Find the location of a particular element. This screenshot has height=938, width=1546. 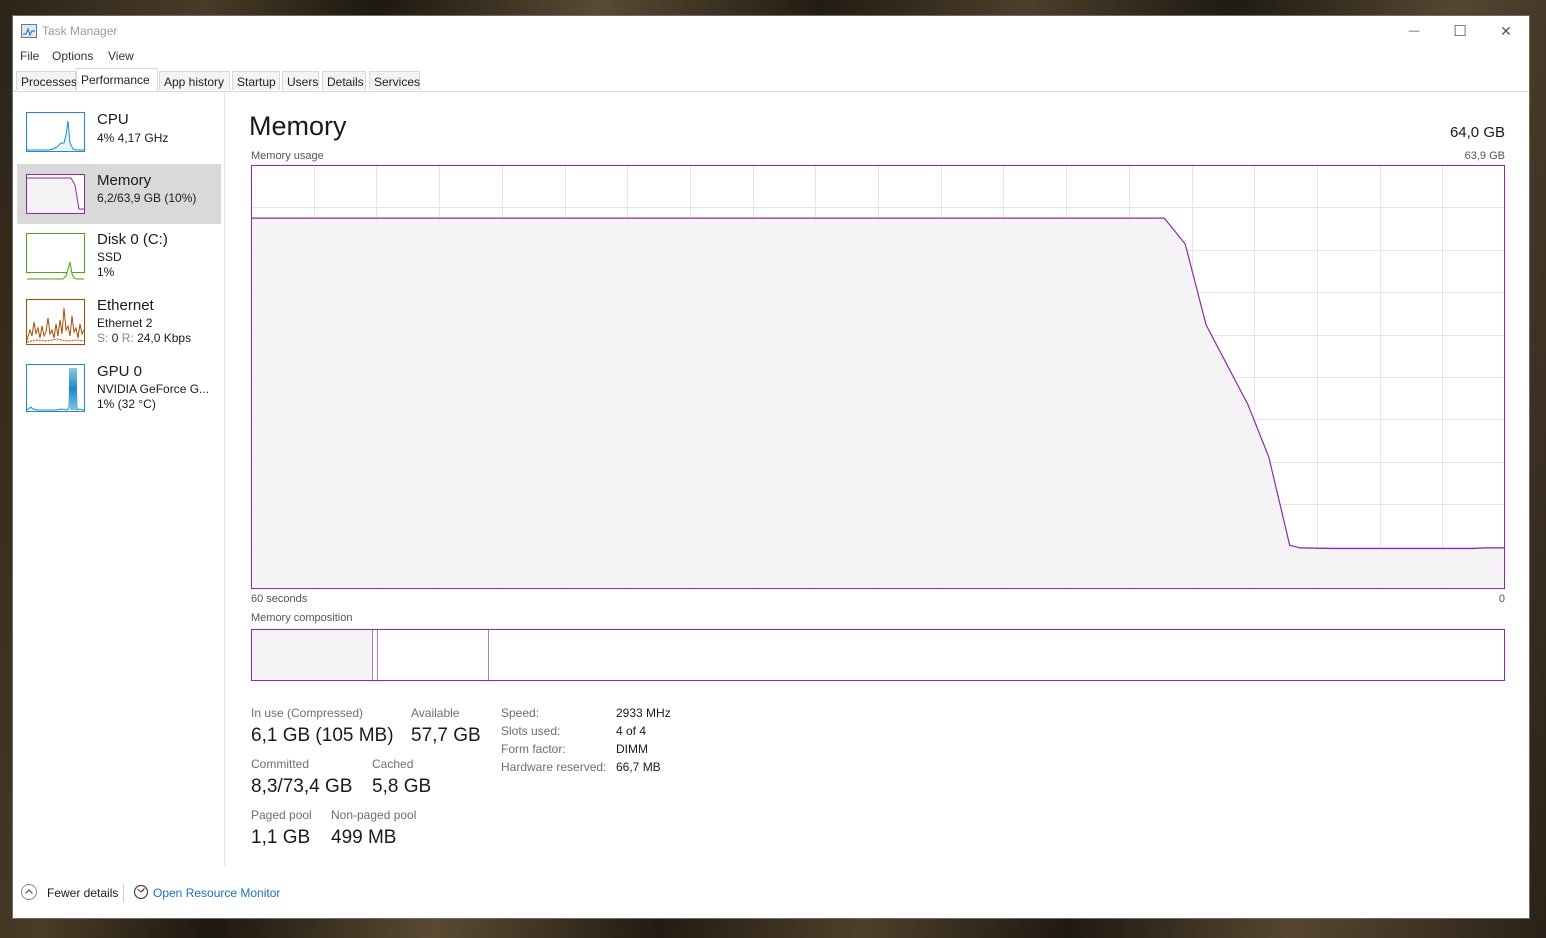

sidebar-item-title: GPU 0 is located at coordinates (120, 371).